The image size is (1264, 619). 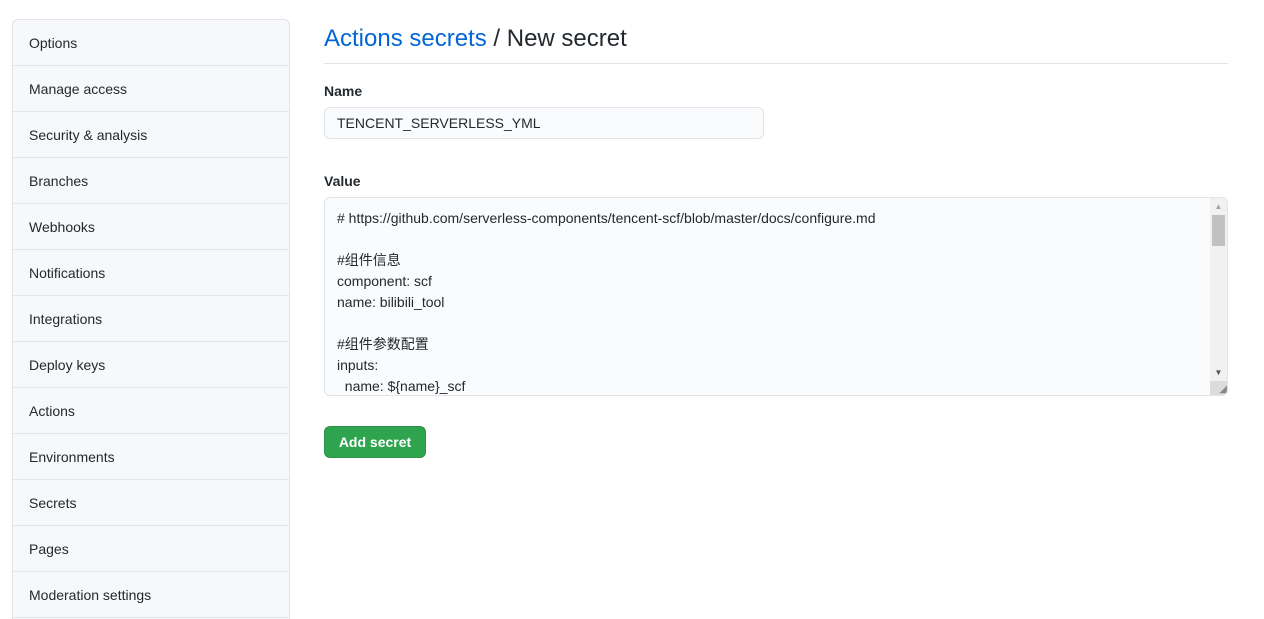 What do you see at coordinates (151, 227) in the screenshot?
I see `sidebar-item-webhooks: Webhooks` at bounding box center [151, 227].